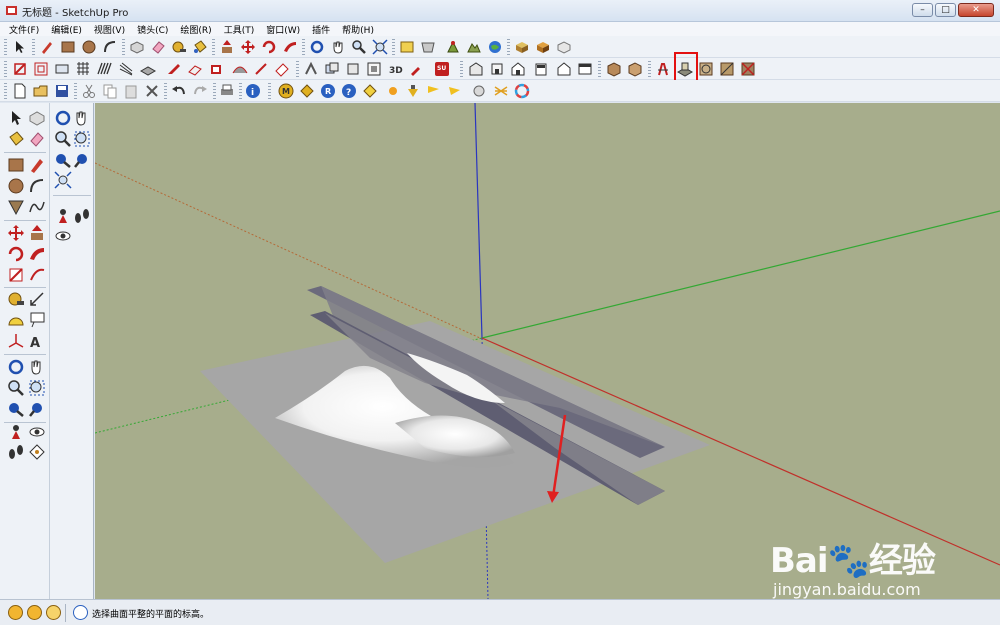 The width and height of the screenshot is (1000, 625). What do you see at coordinates (110, 91) in the screenshot?
I see `copy-icon` at bounding box center [110, 91].